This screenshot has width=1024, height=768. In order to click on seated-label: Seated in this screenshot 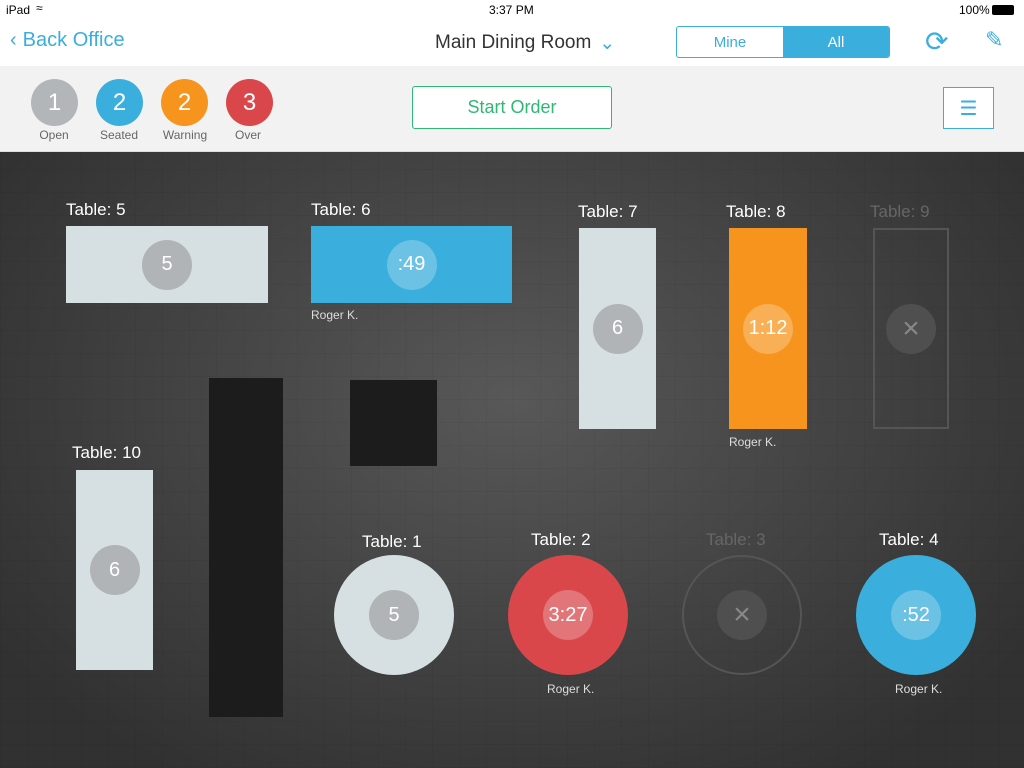, I will do `click(119, 135)`.